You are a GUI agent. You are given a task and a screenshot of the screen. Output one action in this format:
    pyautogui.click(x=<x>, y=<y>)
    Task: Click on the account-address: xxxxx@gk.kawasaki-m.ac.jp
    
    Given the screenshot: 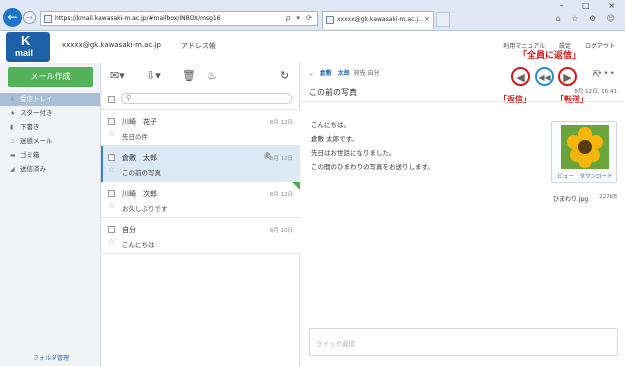 What is the action you would take?
    pyautogui.click(x=111, y=45)
    